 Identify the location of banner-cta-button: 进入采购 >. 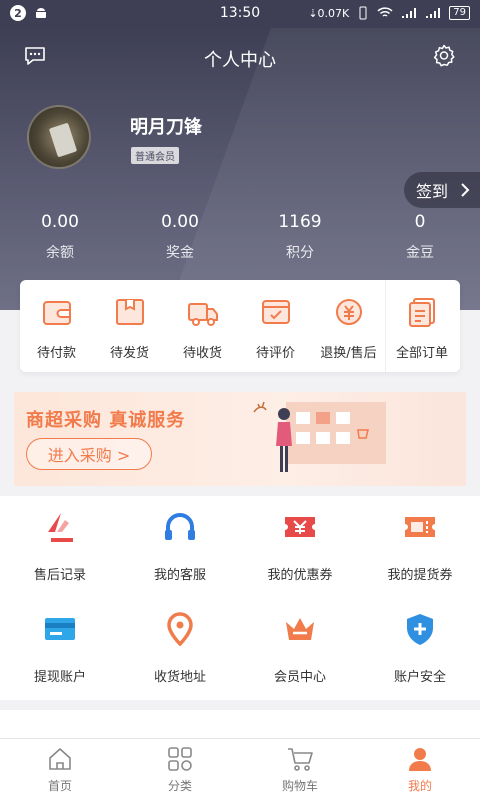
(89, 454).